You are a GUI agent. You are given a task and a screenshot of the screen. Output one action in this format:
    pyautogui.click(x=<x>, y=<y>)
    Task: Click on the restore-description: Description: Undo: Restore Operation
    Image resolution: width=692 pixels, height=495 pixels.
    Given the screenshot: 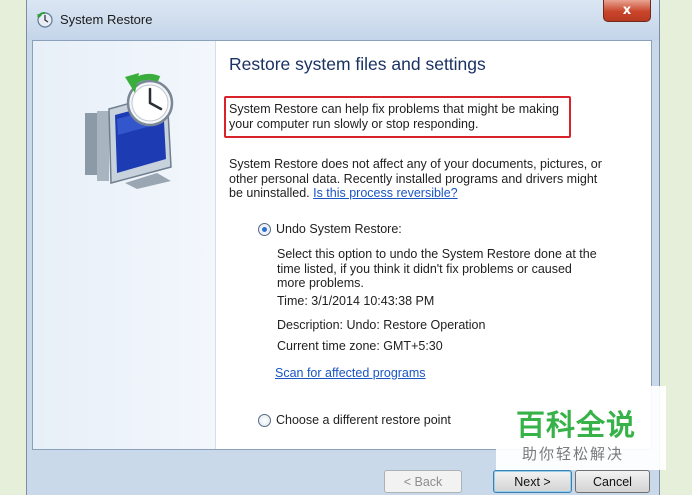 What is the action you would take?
    pyautogui.click(x=381, y=325)
    